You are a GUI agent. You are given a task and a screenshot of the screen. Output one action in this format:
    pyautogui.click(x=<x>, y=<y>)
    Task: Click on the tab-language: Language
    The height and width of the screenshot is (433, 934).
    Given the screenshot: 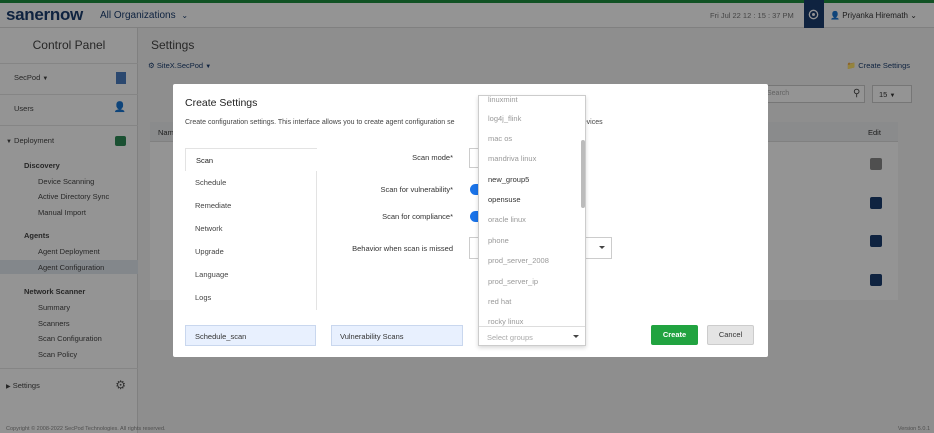 What is the action you would take?
    pyautogui.click(x=251, y=274)
    